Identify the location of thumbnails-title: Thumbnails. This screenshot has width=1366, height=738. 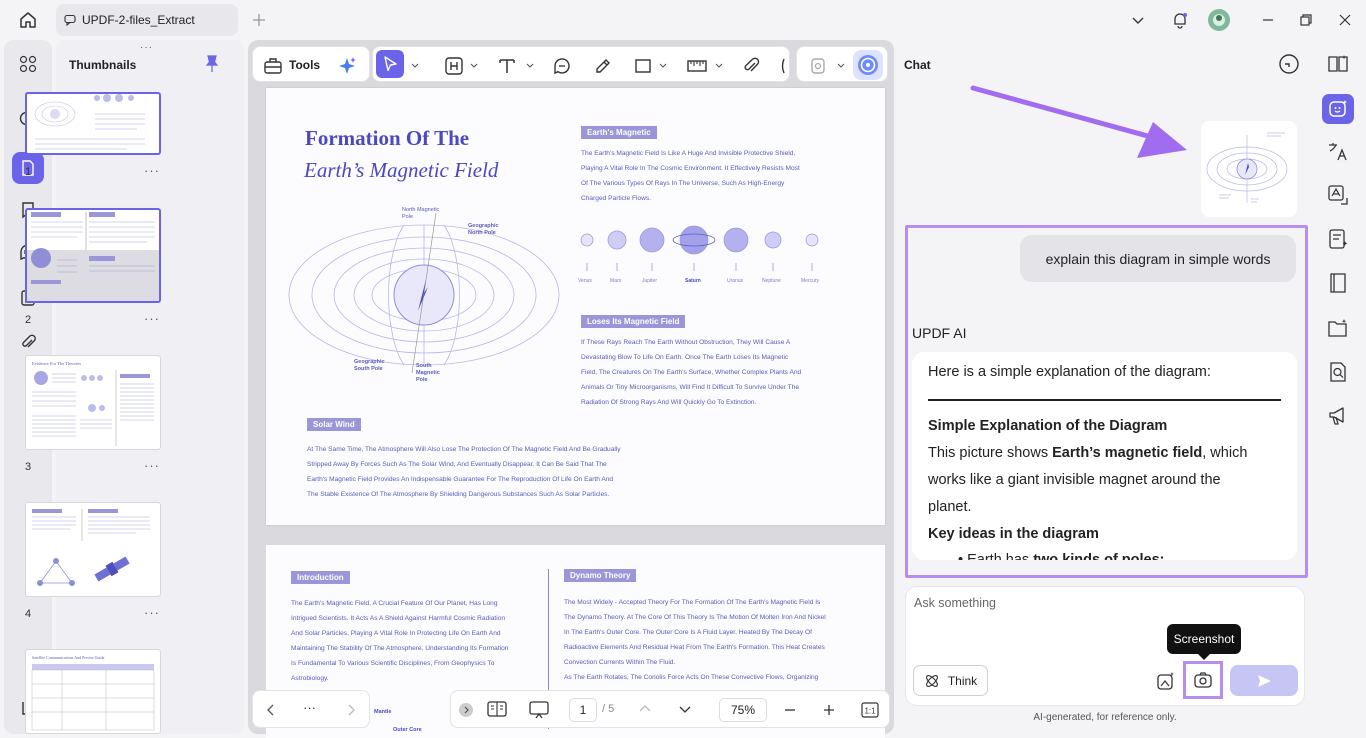
(103, 65).